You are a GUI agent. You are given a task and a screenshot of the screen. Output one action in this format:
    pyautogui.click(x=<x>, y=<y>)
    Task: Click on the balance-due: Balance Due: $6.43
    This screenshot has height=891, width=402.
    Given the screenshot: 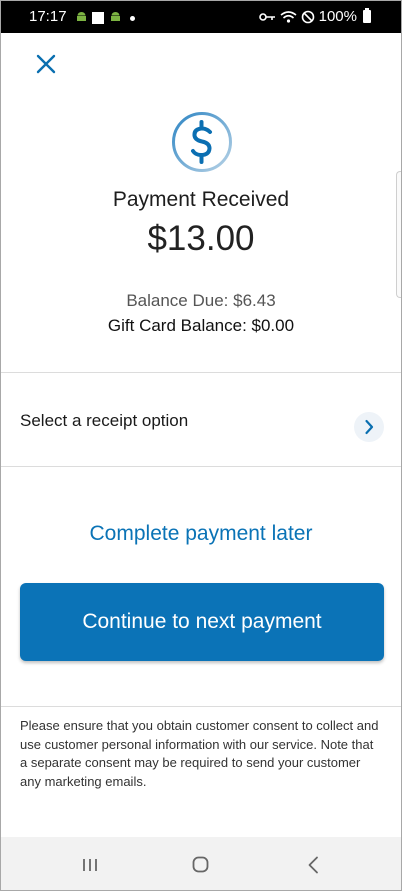 What is the action you would take?
    pyautogui.click(x=201, y=300)
    